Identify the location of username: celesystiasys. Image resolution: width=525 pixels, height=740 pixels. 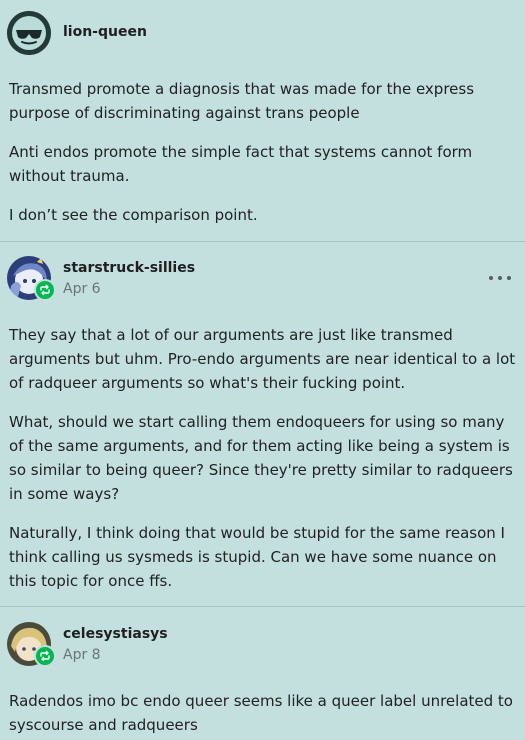
(115, 634).